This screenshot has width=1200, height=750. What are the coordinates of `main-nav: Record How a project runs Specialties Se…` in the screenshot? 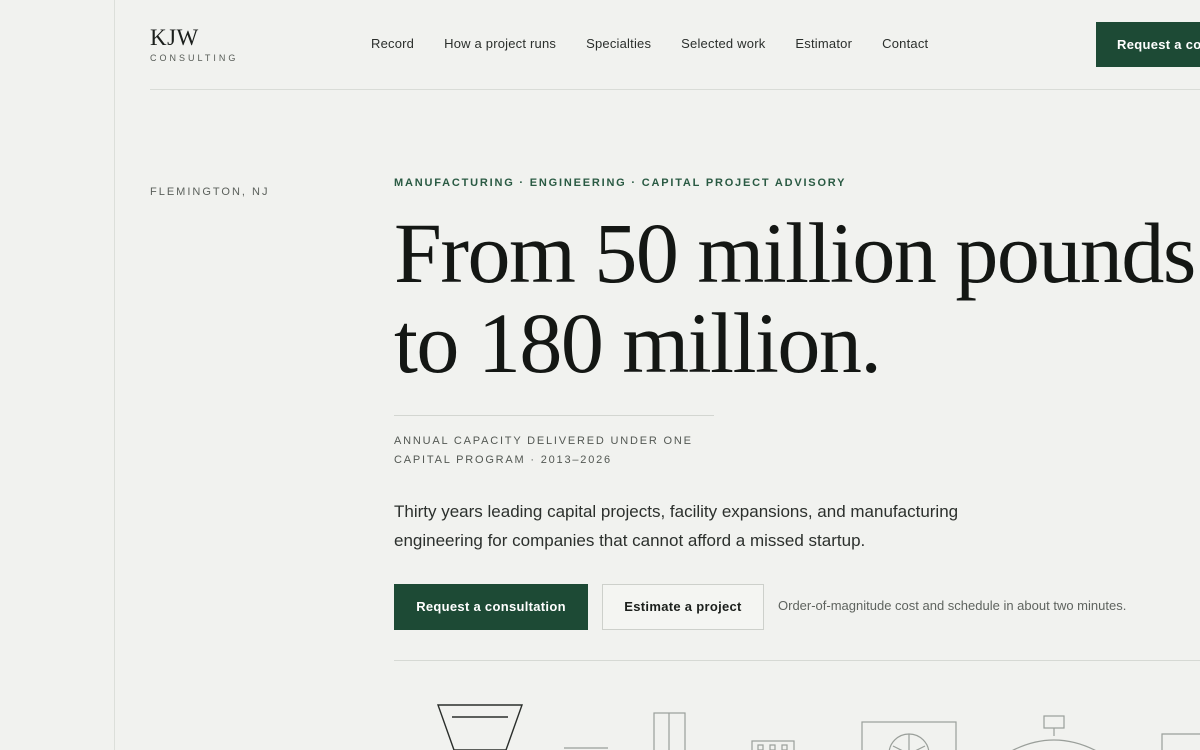 It's located at (649, 43).